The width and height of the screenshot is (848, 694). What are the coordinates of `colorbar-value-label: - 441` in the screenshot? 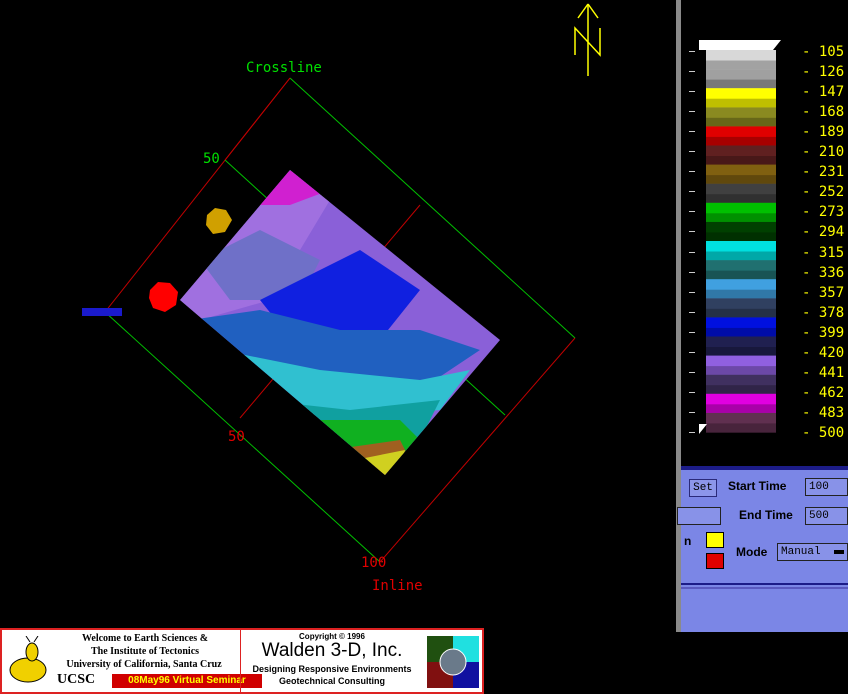 It's located at (823, 372).